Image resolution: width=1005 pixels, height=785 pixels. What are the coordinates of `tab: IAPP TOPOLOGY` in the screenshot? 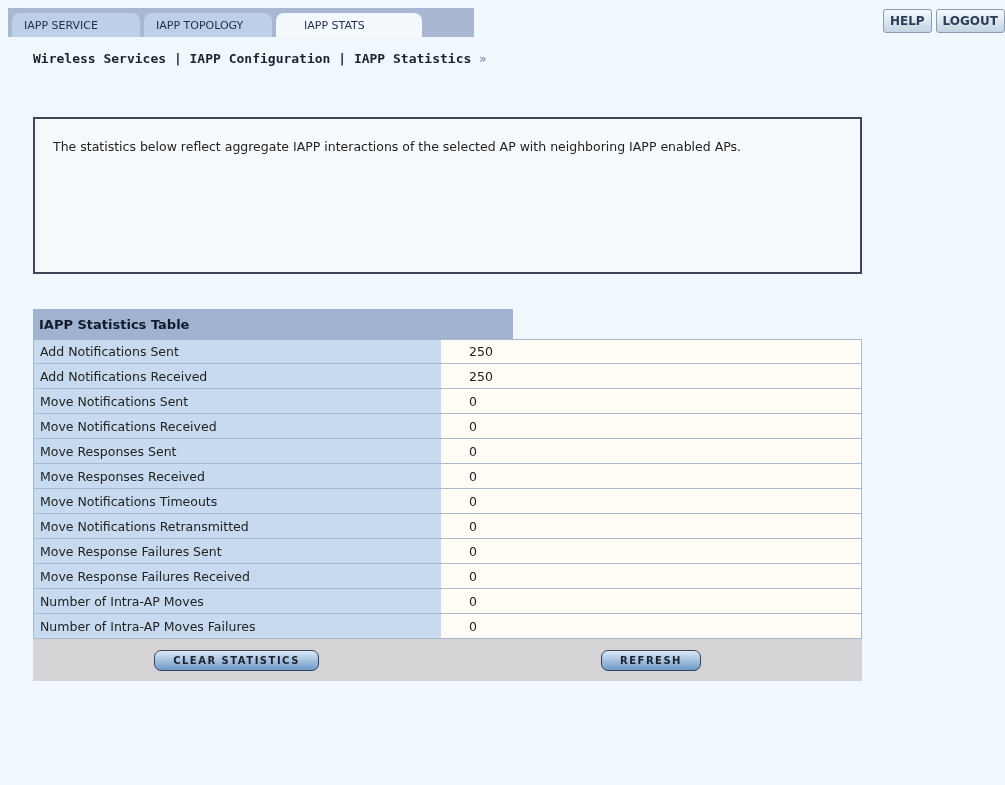 It's located at (208, 25).